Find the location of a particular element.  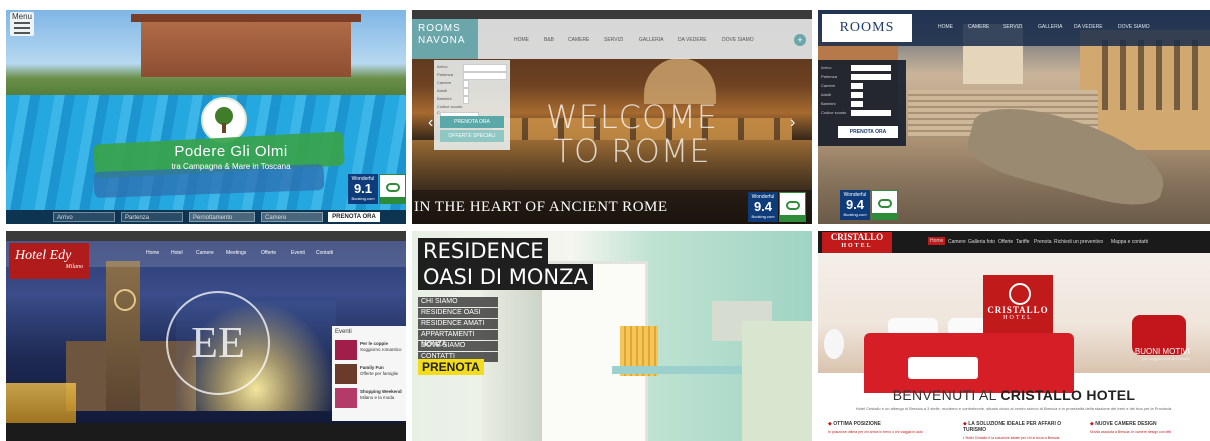

nav-meetings: Meetings is located at coordinates (236, 253).